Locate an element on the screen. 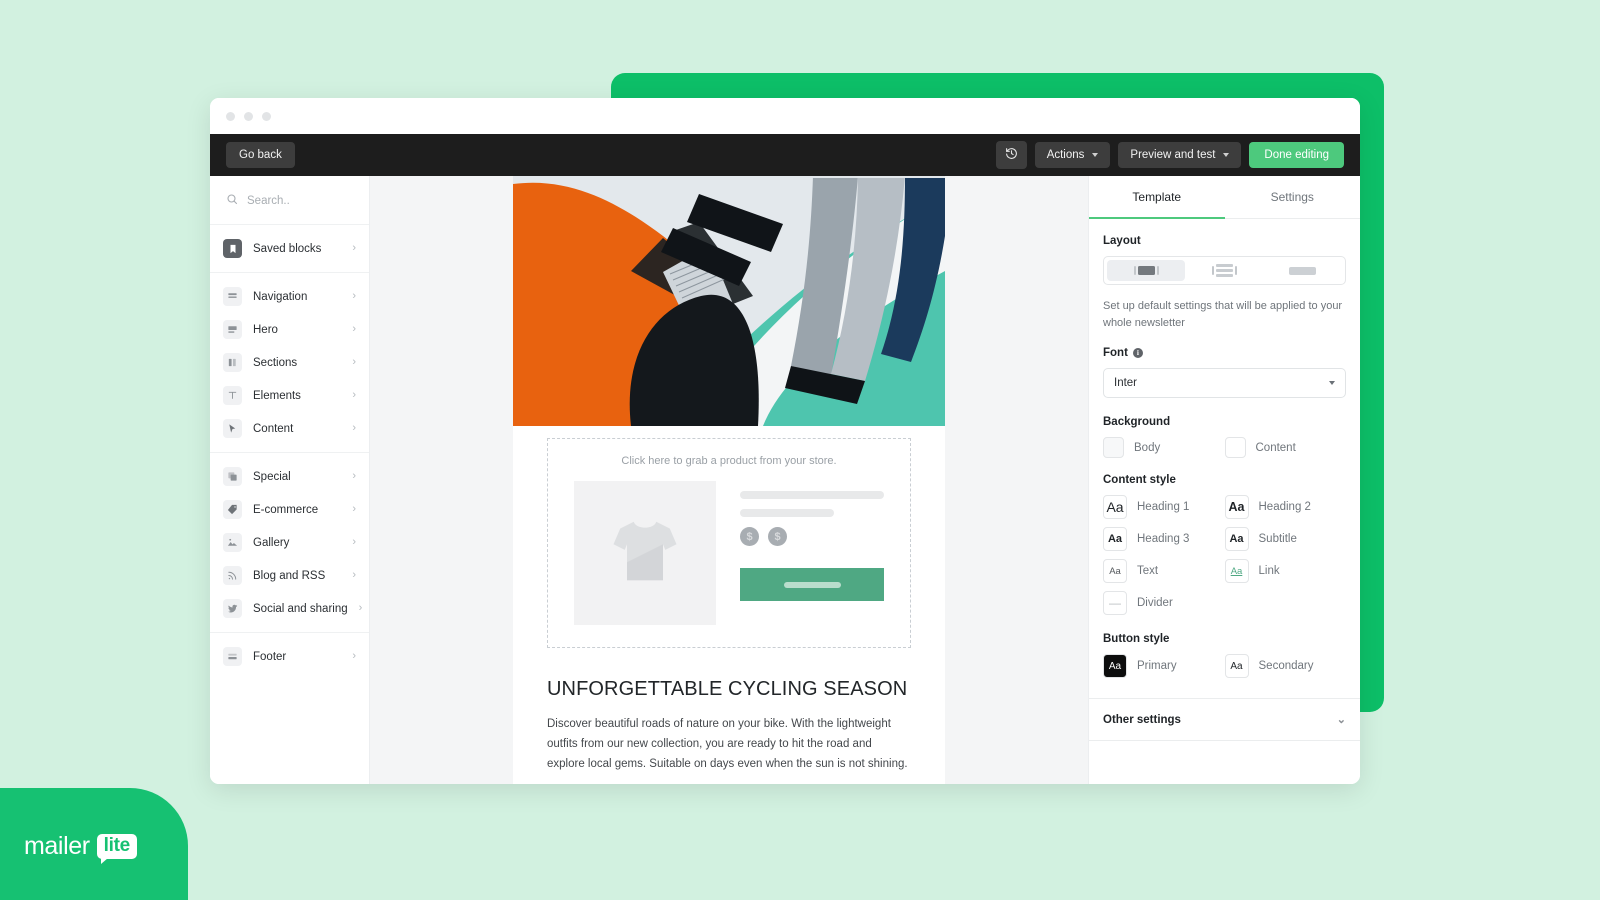 This screenshot has width=1600, height=900. style-text: Aa Text is located at coordinates (1164, 571).